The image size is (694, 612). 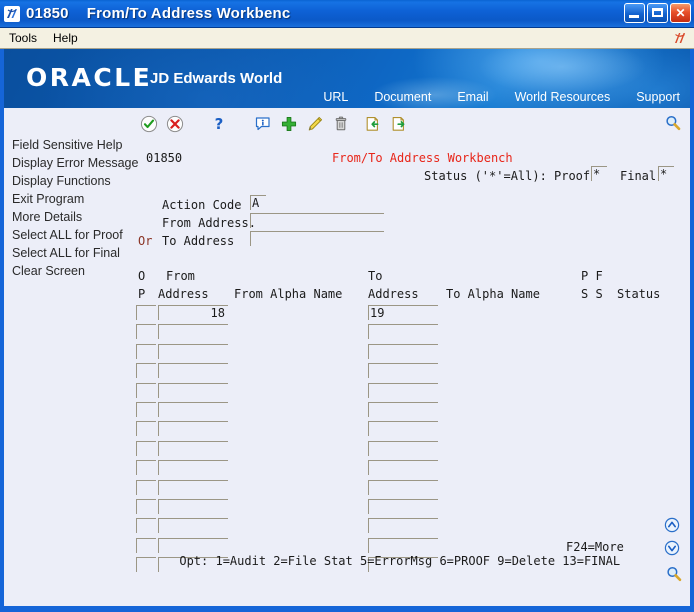 I want to click on menu-tools: Tools, so click(x=23, y=38).